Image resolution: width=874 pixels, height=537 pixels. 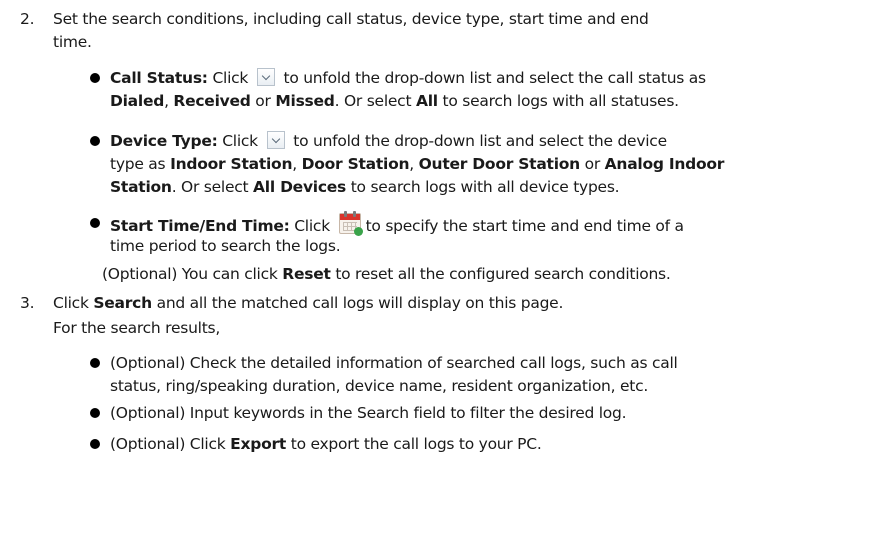 What do you see at coordinates (141, 187) in the screenshot?
I see `option-analog-indoor-station: Station` at bounding box center [141, 187].